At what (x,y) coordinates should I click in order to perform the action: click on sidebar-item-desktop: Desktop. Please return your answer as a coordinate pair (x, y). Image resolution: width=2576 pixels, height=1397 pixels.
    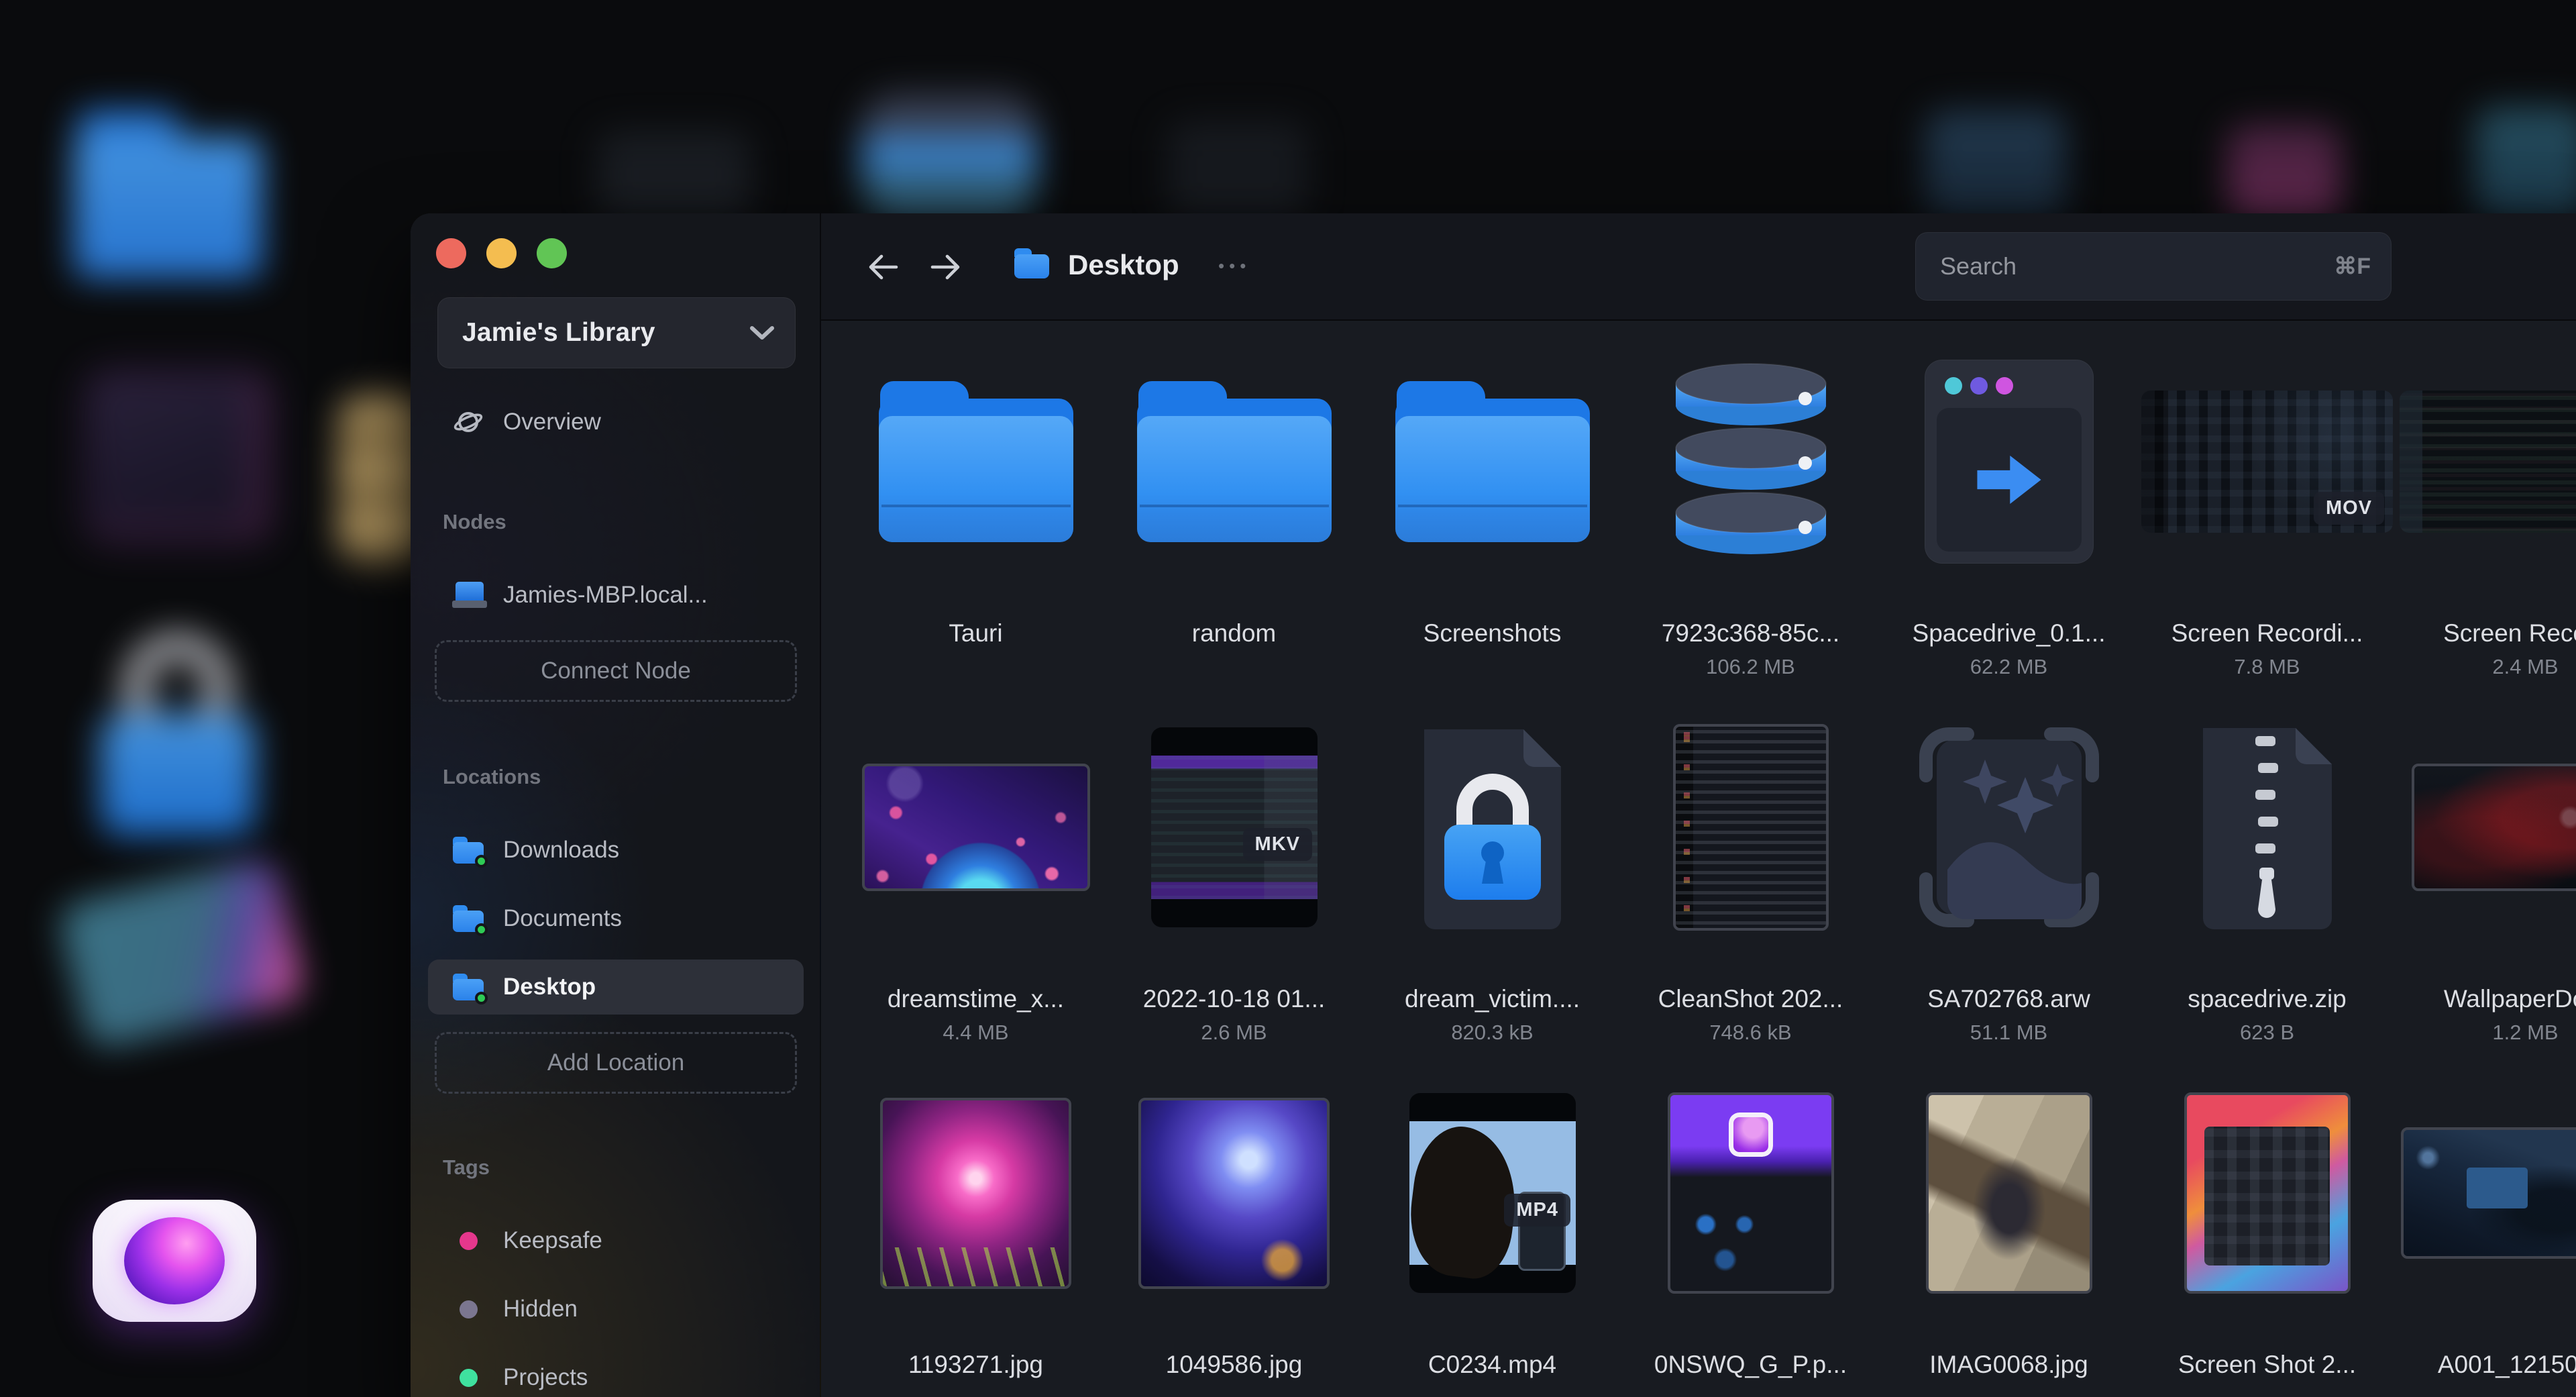
    Looking at the image, I should click on (616, 988).